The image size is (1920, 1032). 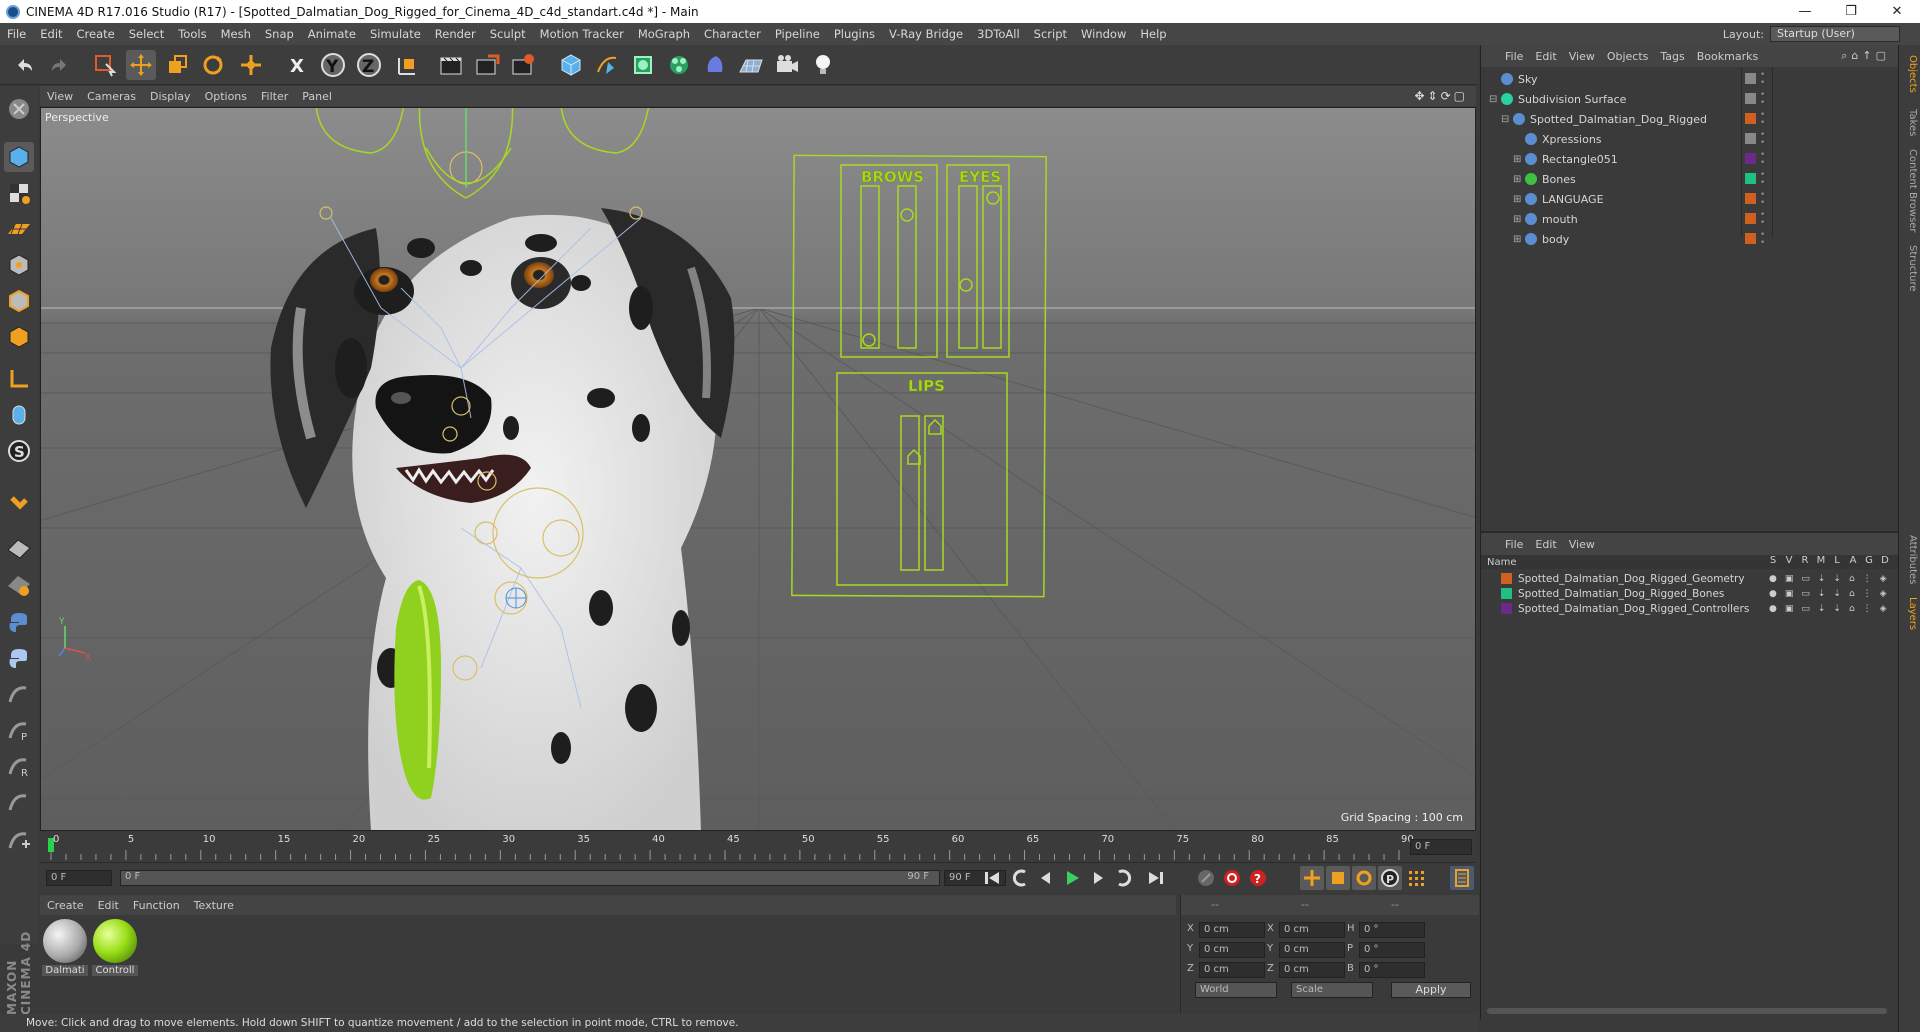 What do you see at coordinates (333, 65) in the screenshot?
I see `y-axis-lock-icon: Y` at bounding box center [333, 65].